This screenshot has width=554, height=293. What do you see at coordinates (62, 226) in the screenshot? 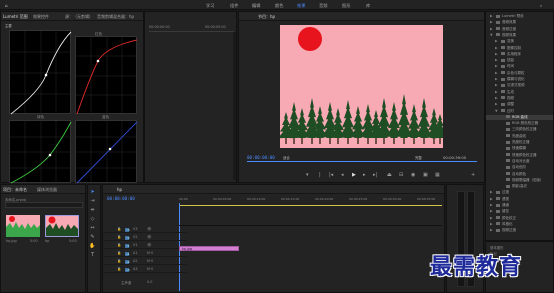
I see `thumb-hp-sequence` at bounding box center [62, 226].